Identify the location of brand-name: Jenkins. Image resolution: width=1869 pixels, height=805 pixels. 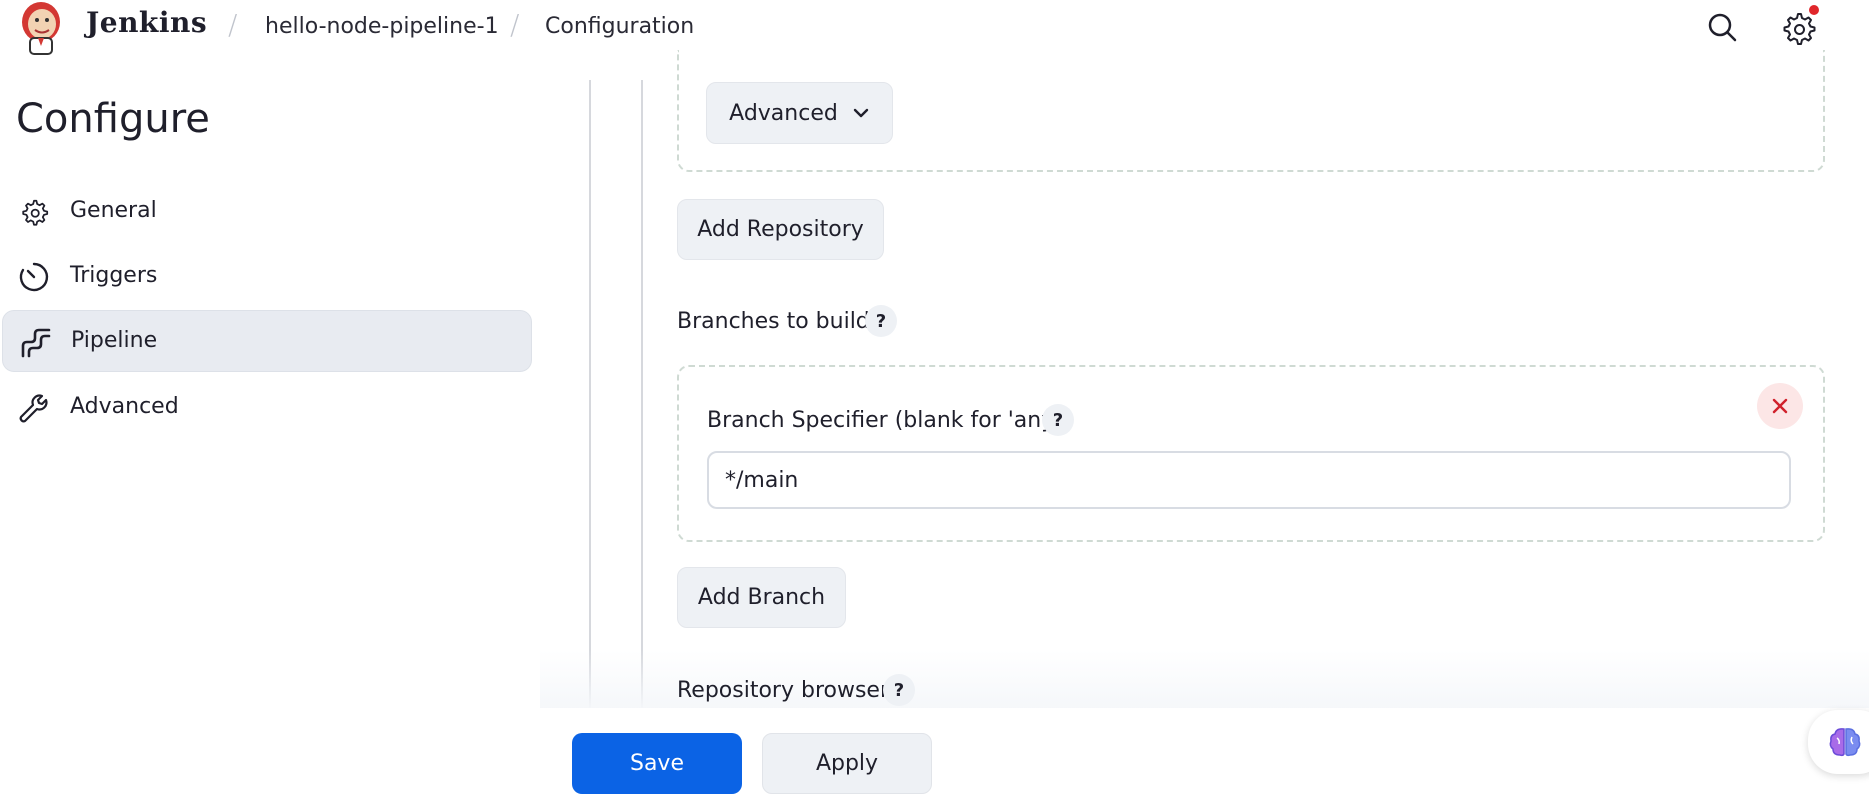
(146, 22).